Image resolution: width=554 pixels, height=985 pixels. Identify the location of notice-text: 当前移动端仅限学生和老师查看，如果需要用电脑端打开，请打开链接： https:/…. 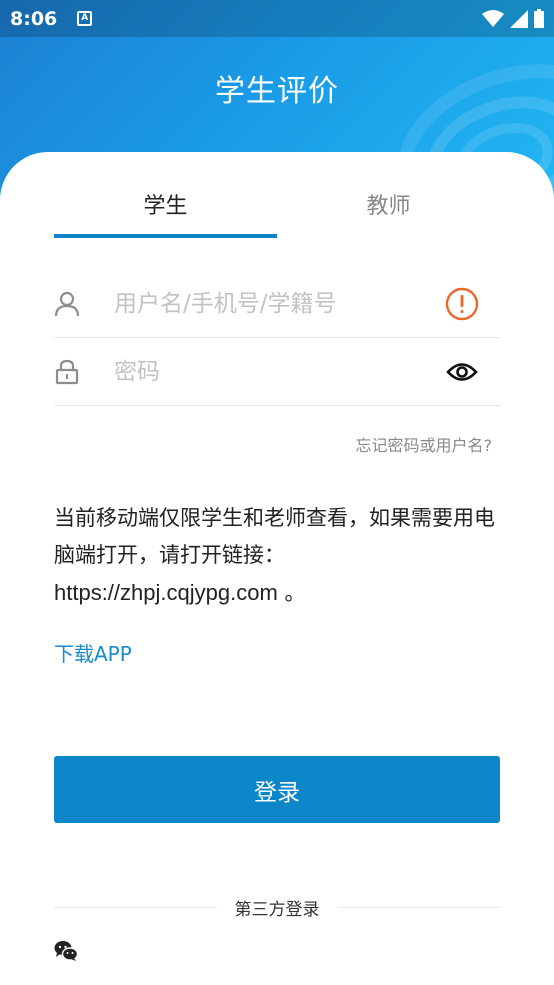
(279, 556).